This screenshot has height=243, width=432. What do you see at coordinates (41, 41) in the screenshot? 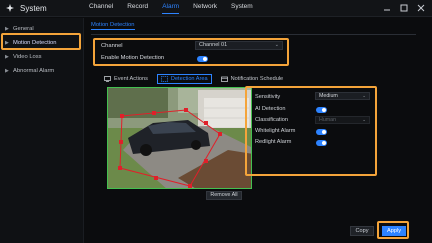
I see `sidebar-highlight-box` at bounding box center [41, 41].